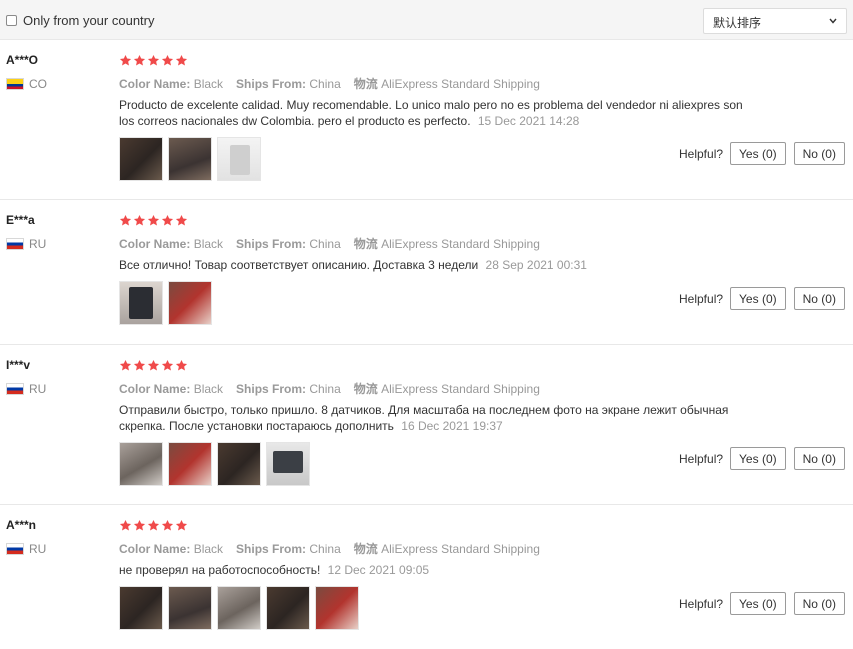 This screenshot has height=649, width=853. I want to click on review-date: 15 Dec 2021 14:28, so click(528, 121).